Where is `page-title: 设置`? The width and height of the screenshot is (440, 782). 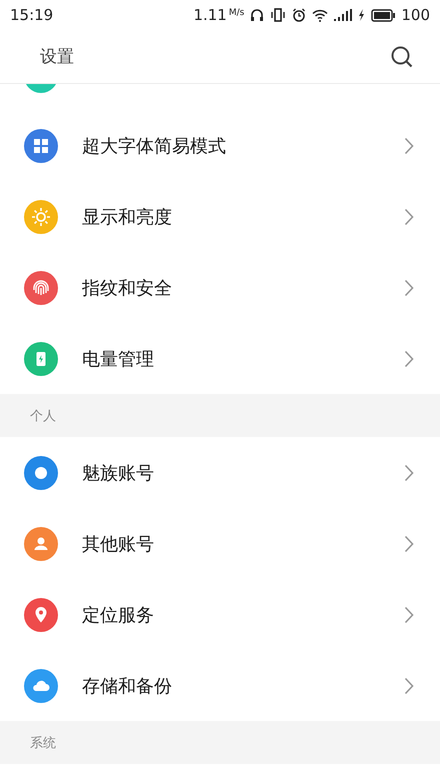
page-title: 设置 is located at coordinates (57, 57).